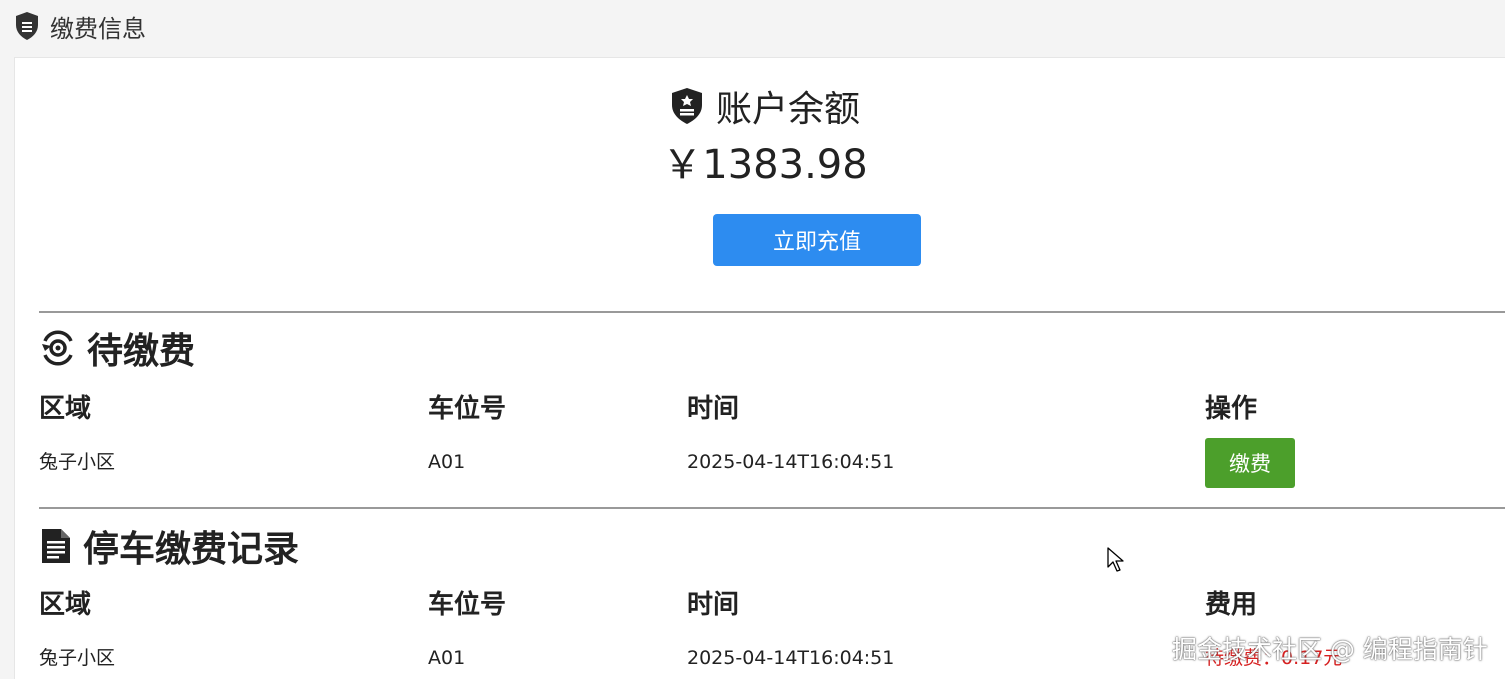 This screenshot has height=679, width=1505. I want to click on document-icon, so click(56, 546).